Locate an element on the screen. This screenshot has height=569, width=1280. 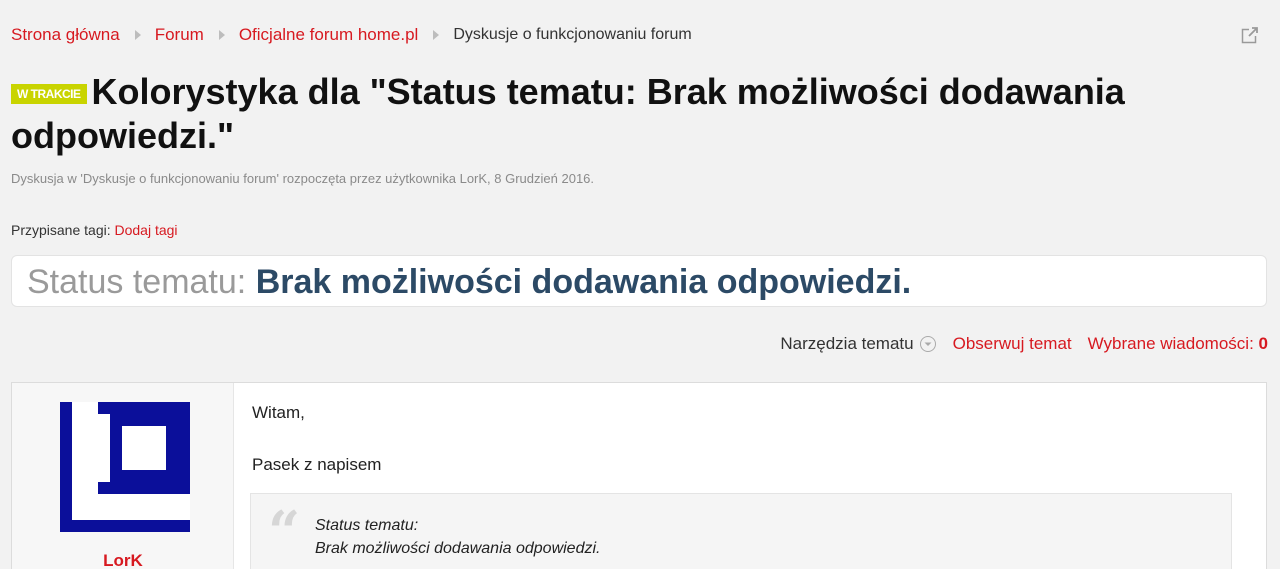
watch-thread-link: Obserwuj temat is located at coordinates (1012, 344).